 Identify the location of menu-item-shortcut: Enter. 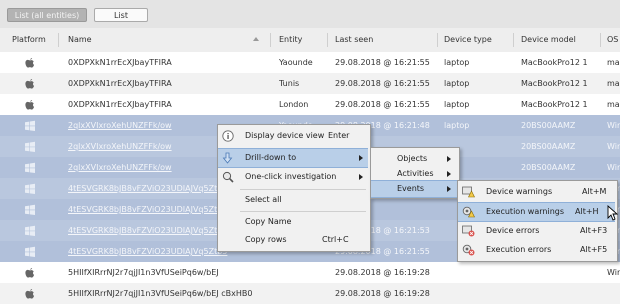
(339, 135).